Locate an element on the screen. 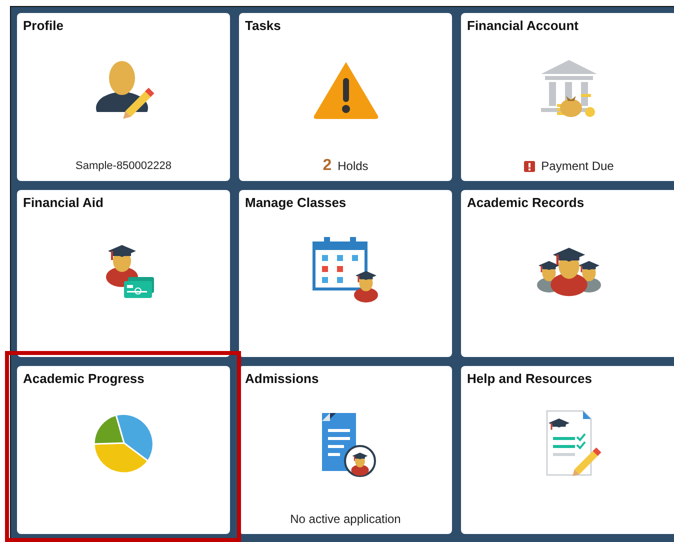 The height and width of the screenshot is (542, 674). tile-title: Financial Aid is located at coordinates (63, 202).